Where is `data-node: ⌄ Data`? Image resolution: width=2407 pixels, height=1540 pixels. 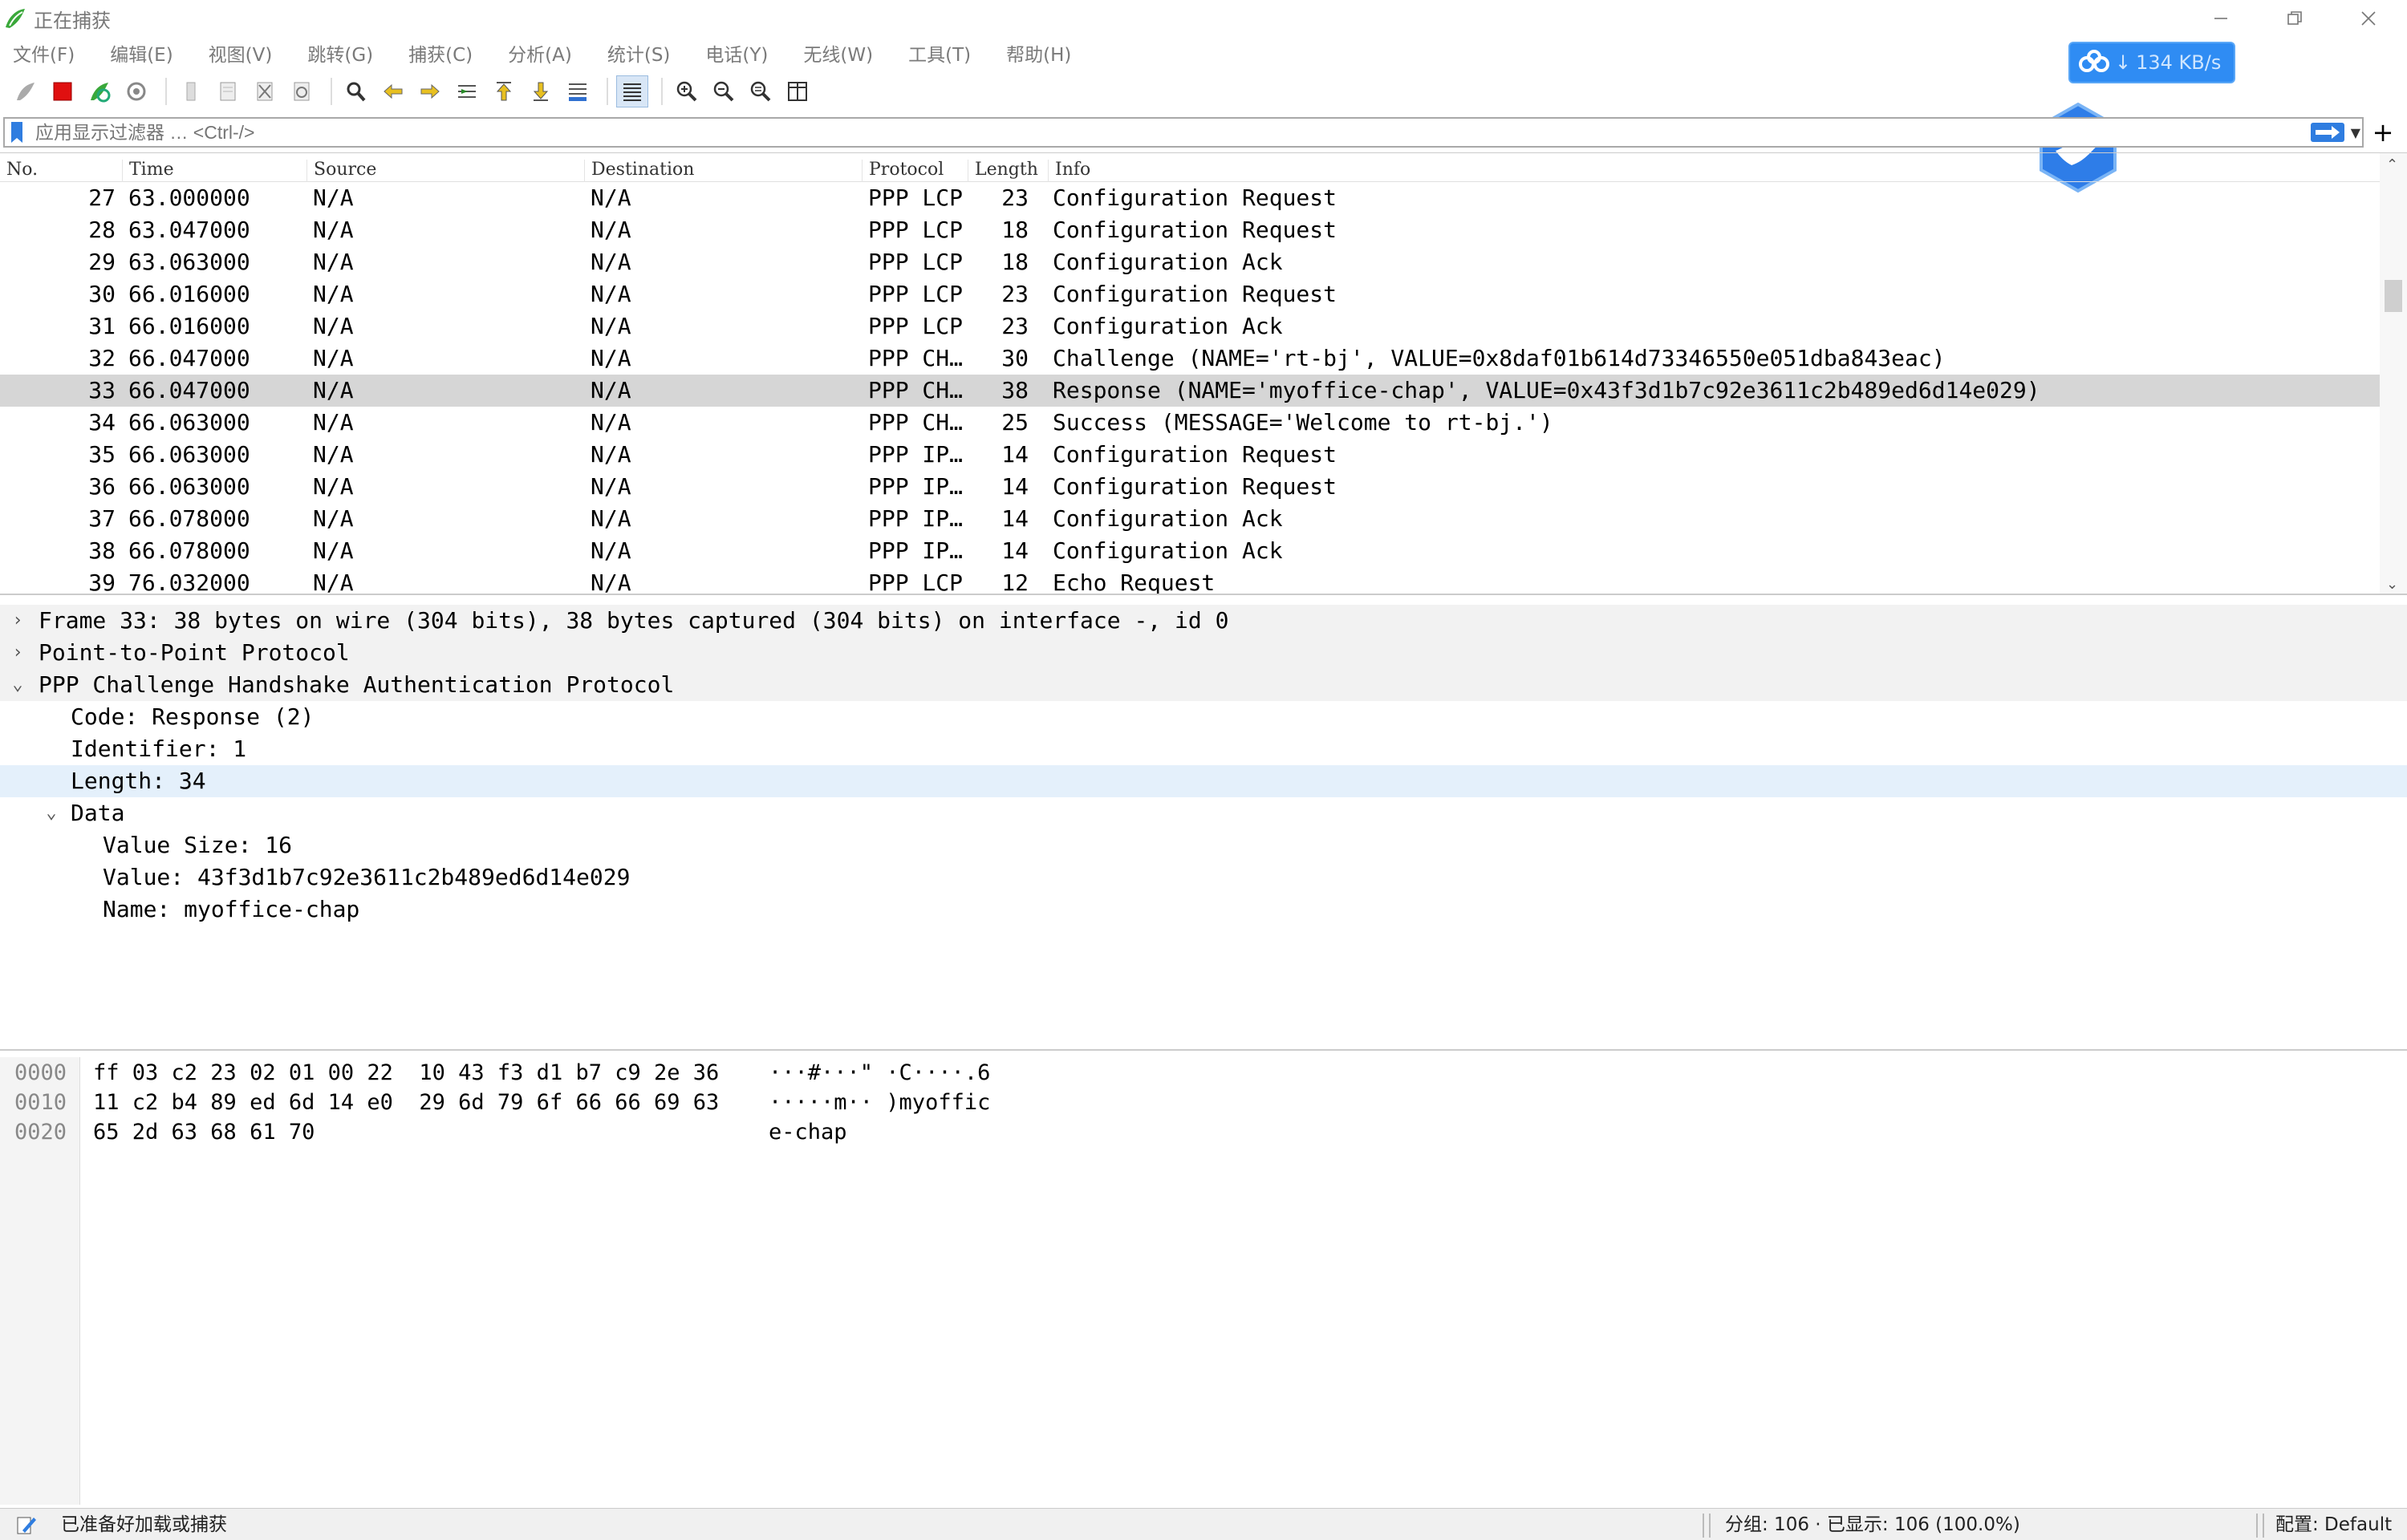 data-node: ⌄ Data is located at coordinates (1203, 813).